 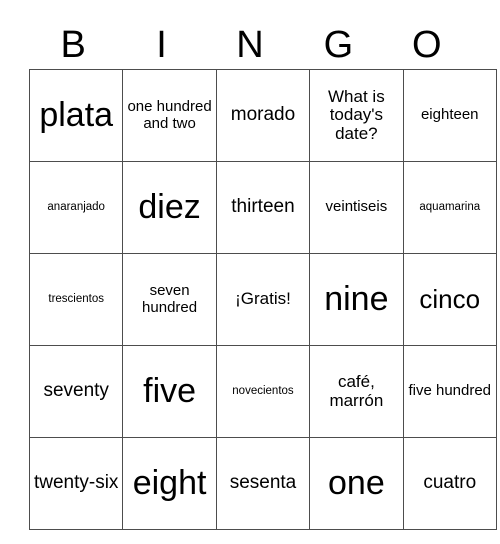 I want to click on bingo-cell: twenty-six, so click(x=76, y=483).